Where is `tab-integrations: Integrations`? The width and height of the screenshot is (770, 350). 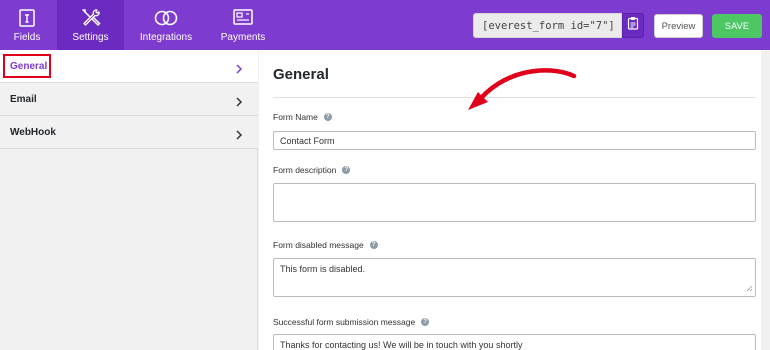 tab-integrations: Integrations is located at coordinates (166, 25).